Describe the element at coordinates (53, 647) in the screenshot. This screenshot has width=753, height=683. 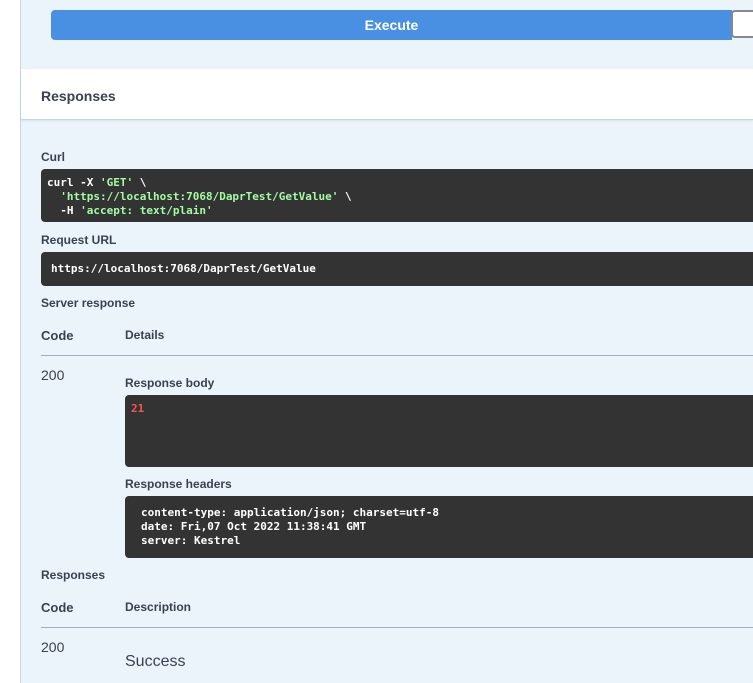
I see `responses-status-code: 200` at that location.